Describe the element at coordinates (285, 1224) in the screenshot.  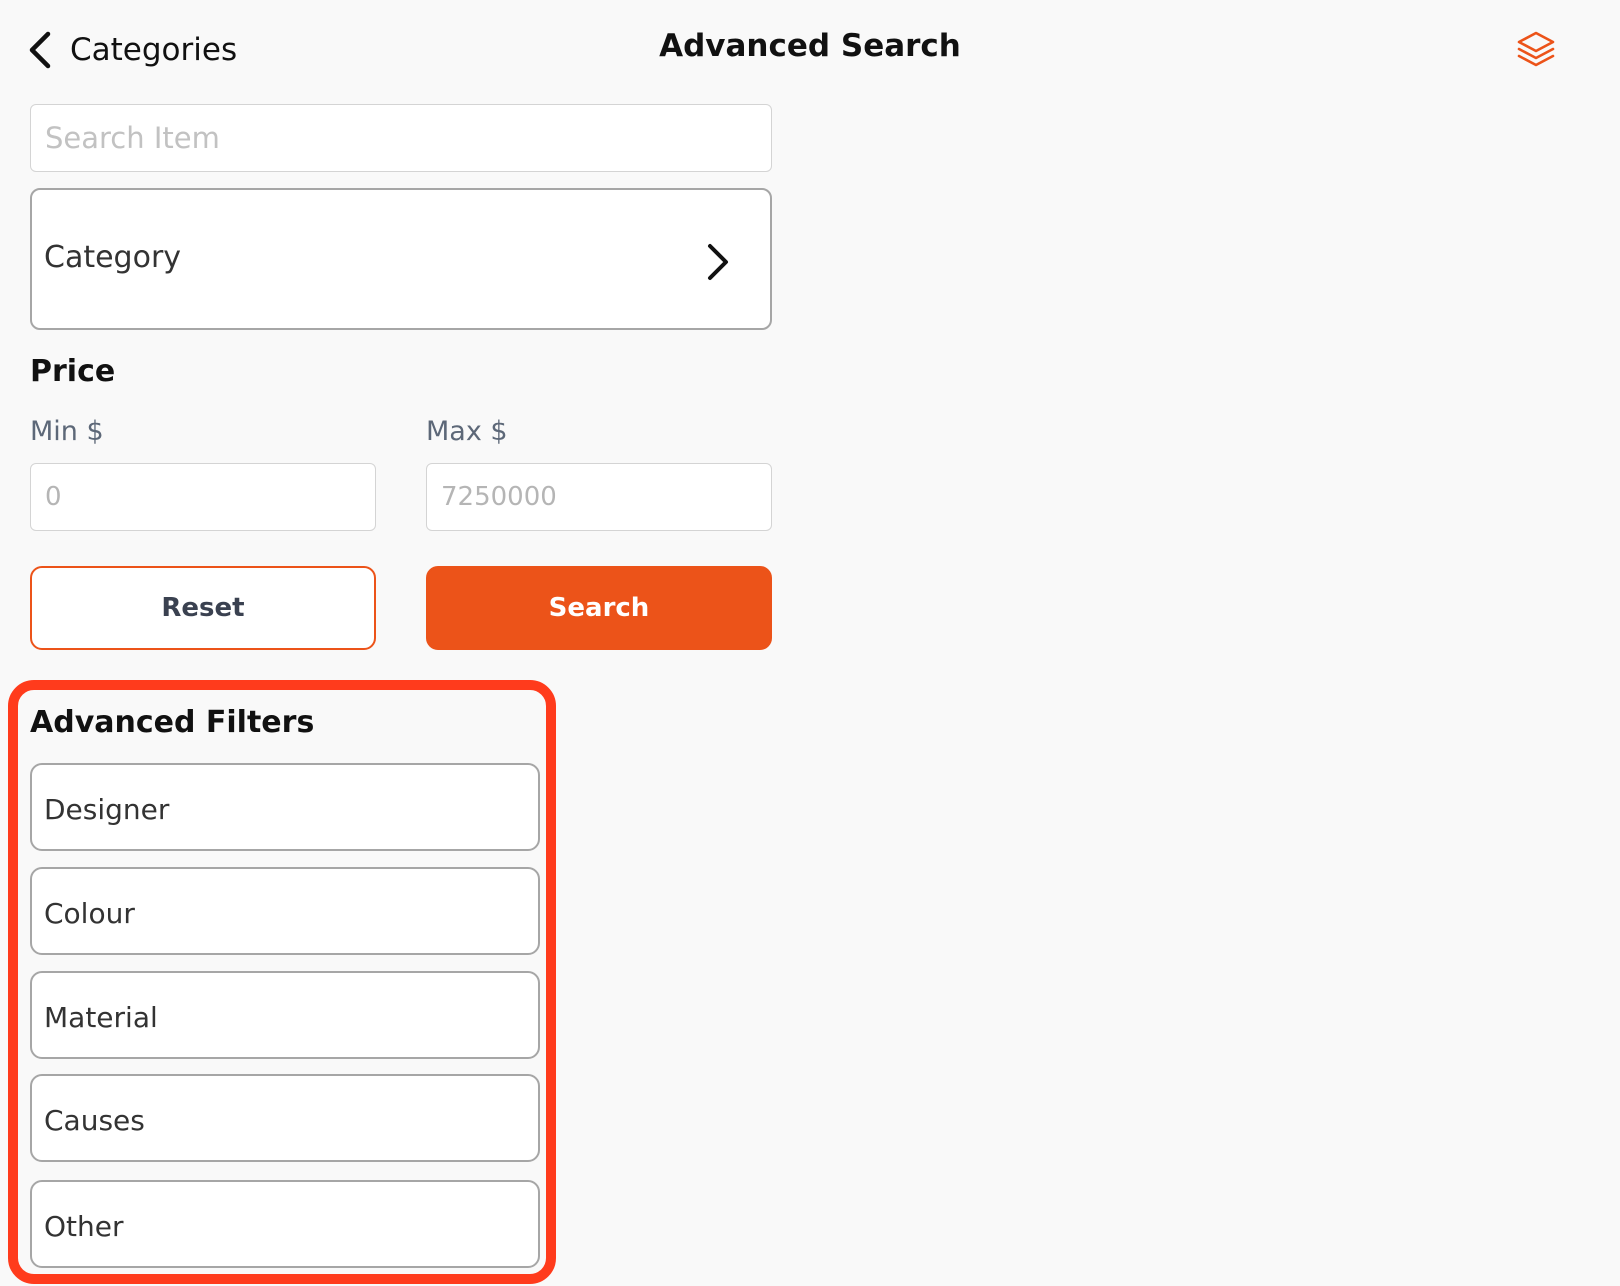
I see `filter-other: Other` at that location.